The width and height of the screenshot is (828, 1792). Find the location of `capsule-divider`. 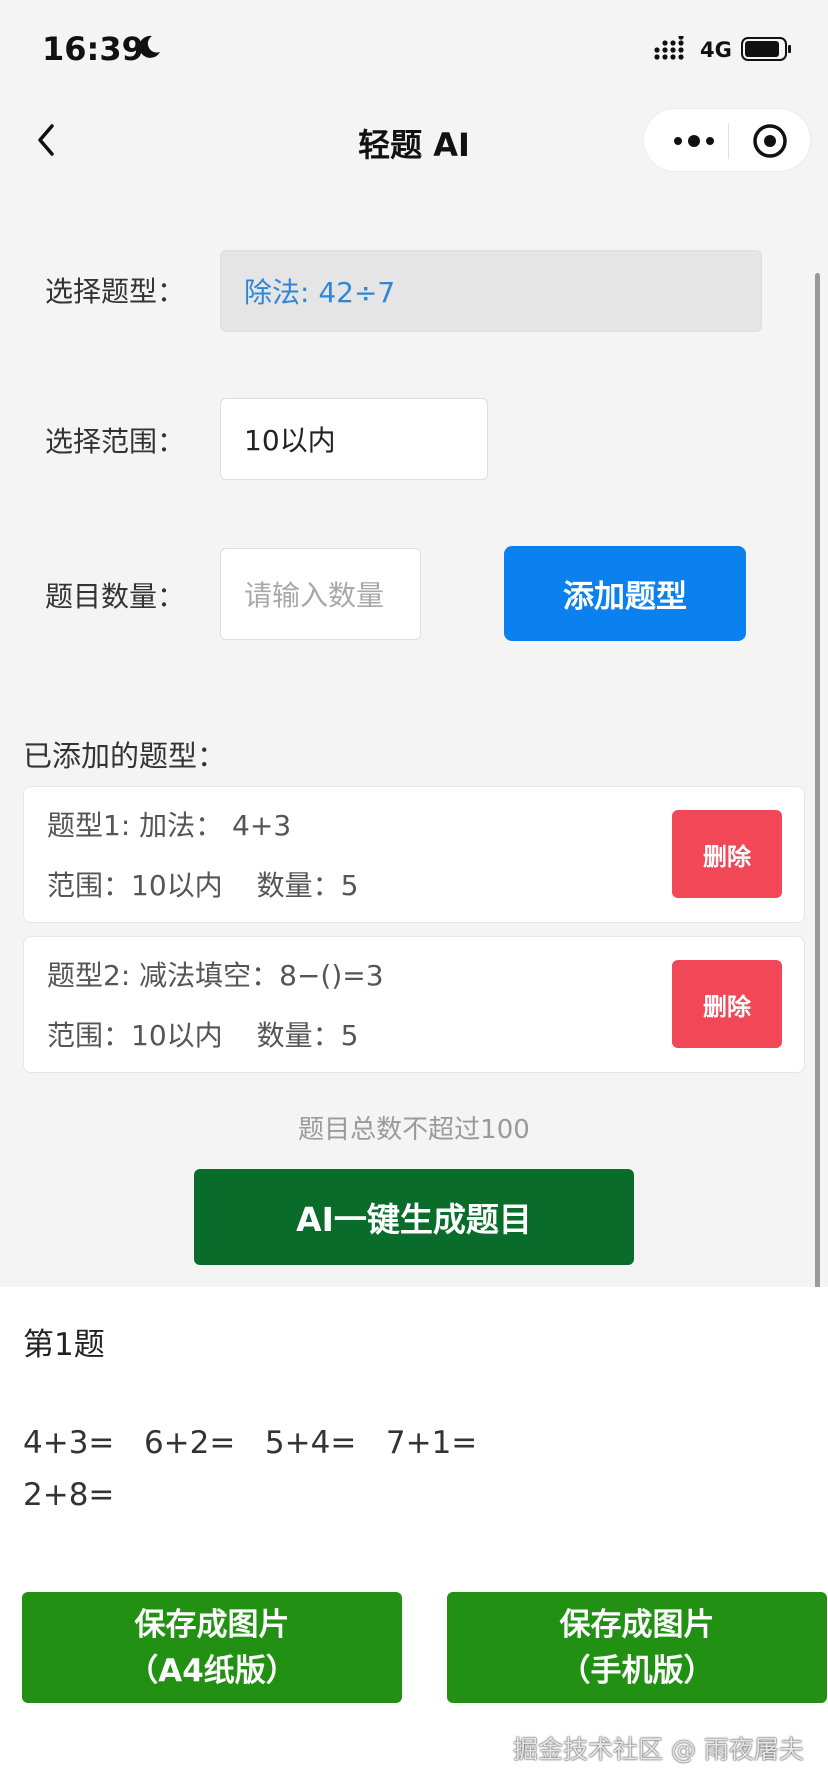

capsule-divider is located at coordinates (728, 141).